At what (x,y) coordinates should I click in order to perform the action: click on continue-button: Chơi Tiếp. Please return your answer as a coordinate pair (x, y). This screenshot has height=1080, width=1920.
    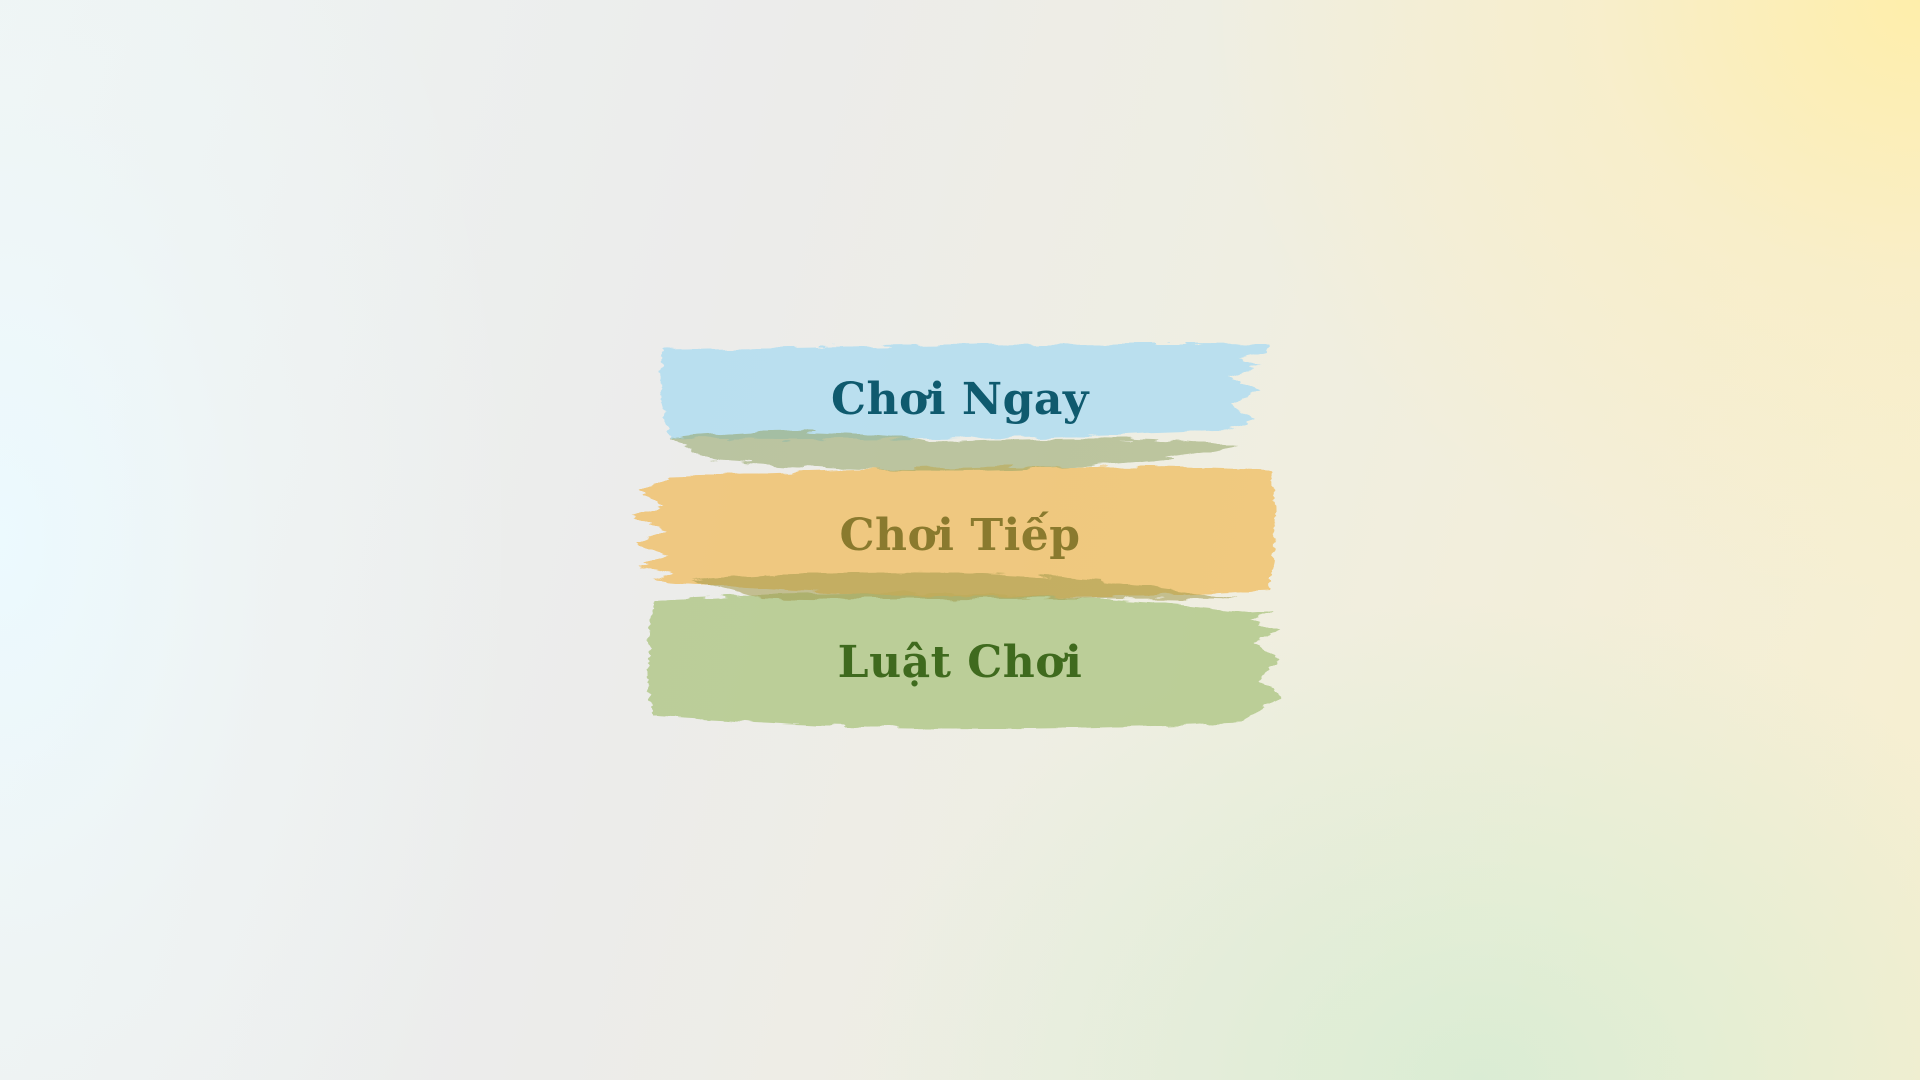
    Looking at the image, I should click on (960, 535).